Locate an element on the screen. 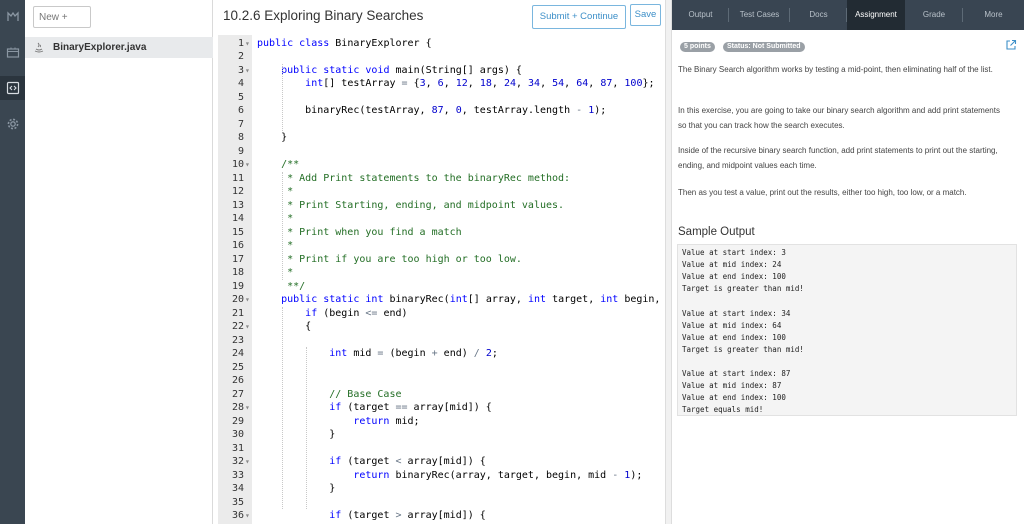 This screenshot has height=524, width=1024. external-link-icon is located at coordinates (1011, 45).